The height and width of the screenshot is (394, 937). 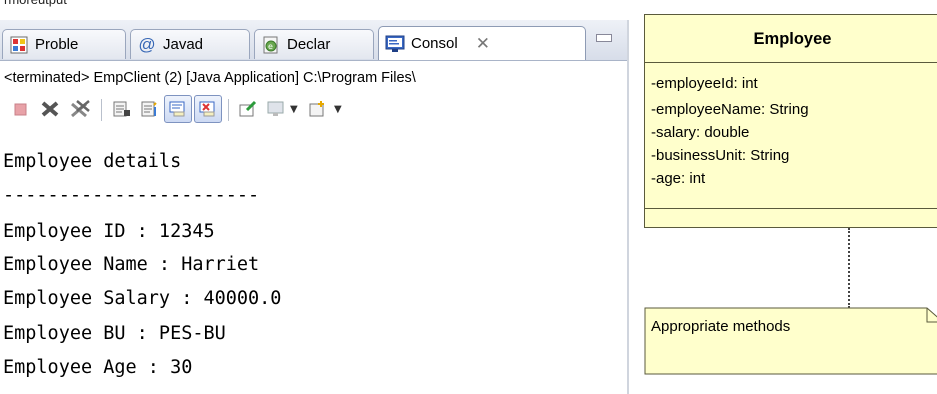 I want to click on note-connector, so click(x=849, y=268).